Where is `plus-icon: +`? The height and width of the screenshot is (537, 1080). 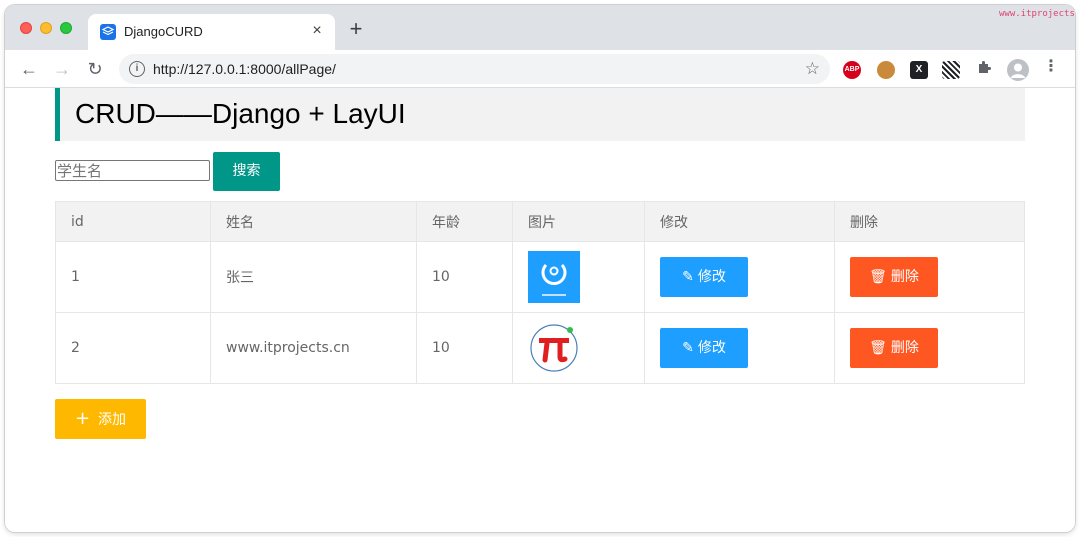 plus-icon: + is located at coordinates (82, 418).